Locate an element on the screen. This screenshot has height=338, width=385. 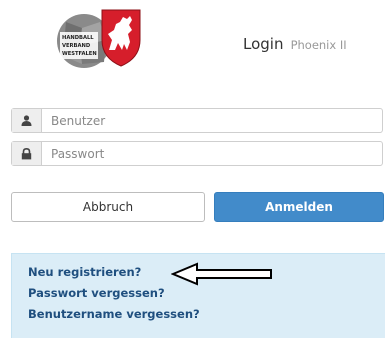
logo-text-line-2: VERBAND is located at coordinates (76, 46).